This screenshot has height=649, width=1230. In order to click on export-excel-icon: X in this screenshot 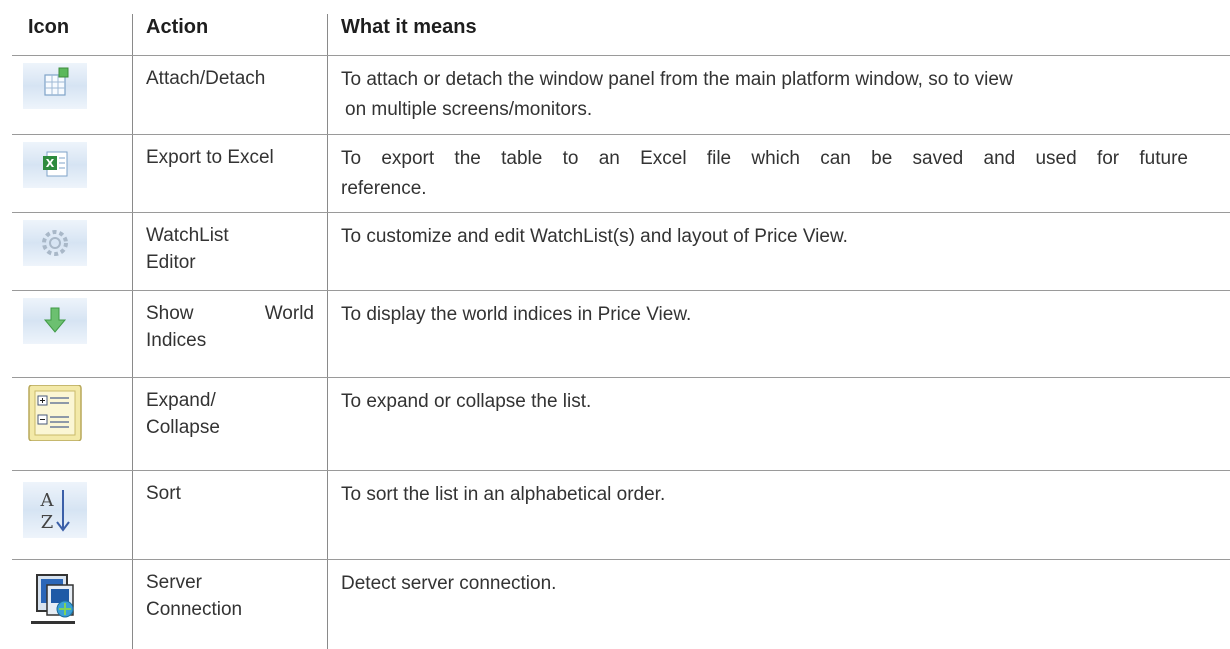, I will do `click(55, 166)`.